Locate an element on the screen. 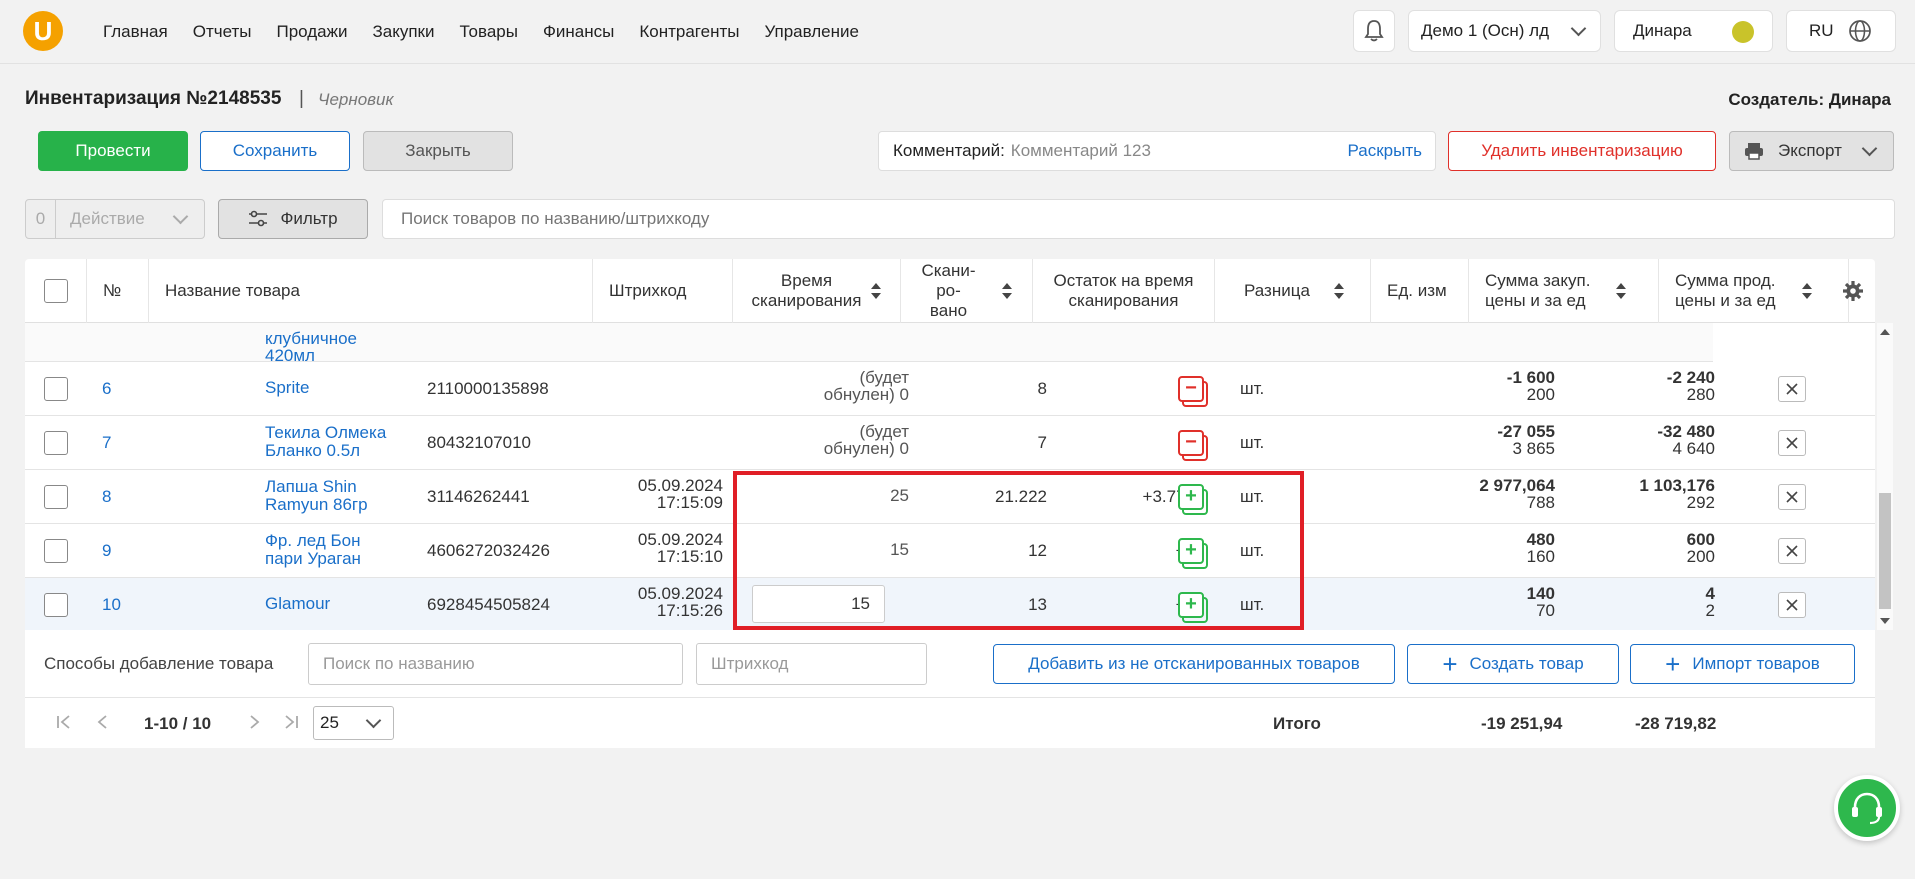 The width and height of the screenshot is (1915, 879). product-name-link: Фр. лед Бон пари Ураган is located at coordinates (313, 550).